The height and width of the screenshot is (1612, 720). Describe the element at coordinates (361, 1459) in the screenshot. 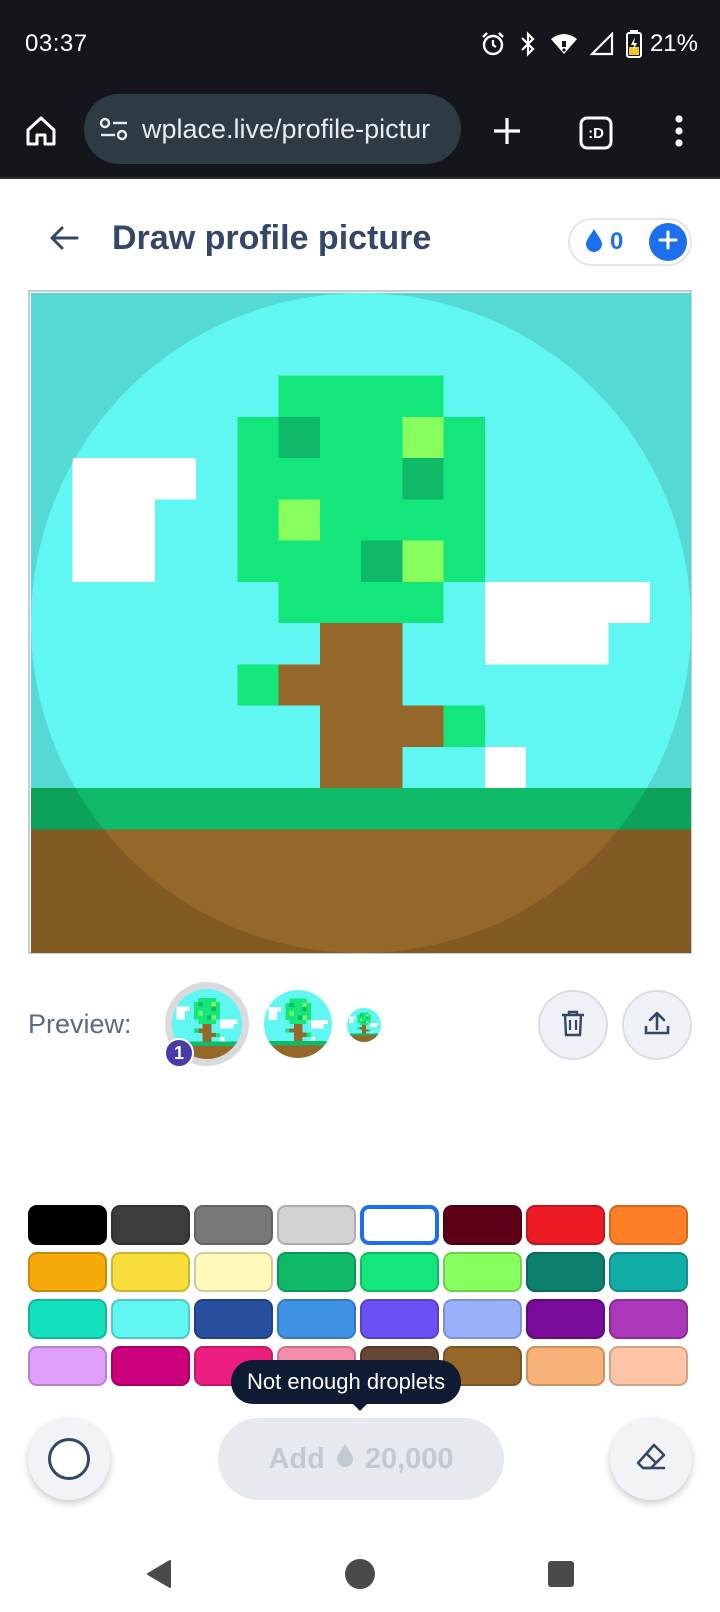

I see `add-button: Add 20,000` at that location.